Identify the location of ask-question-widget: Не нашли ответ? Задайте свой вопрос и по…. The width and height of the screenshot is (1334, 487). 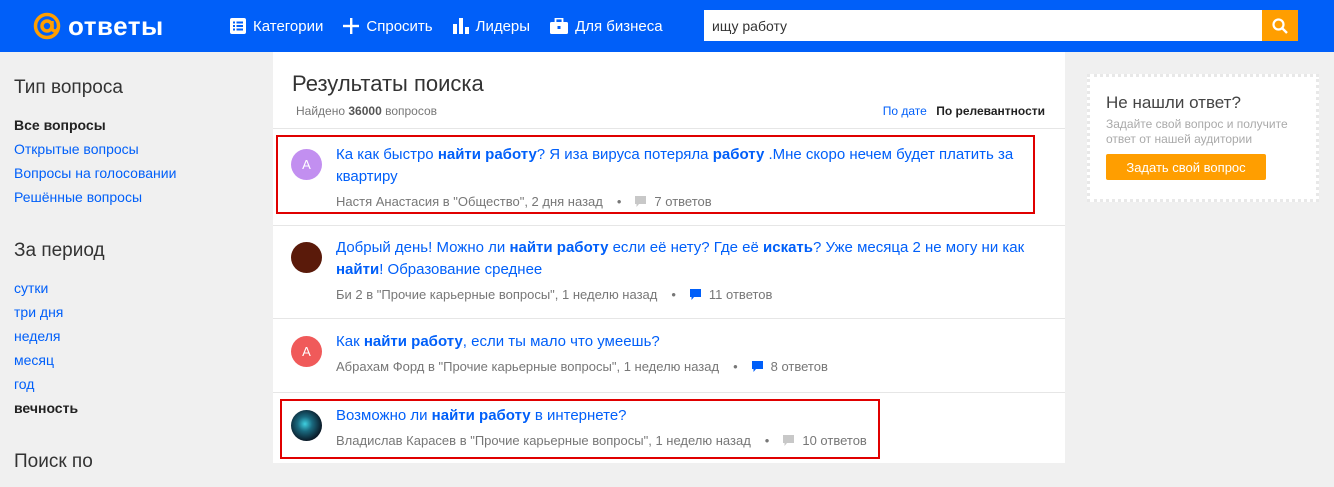
(1203, 138).